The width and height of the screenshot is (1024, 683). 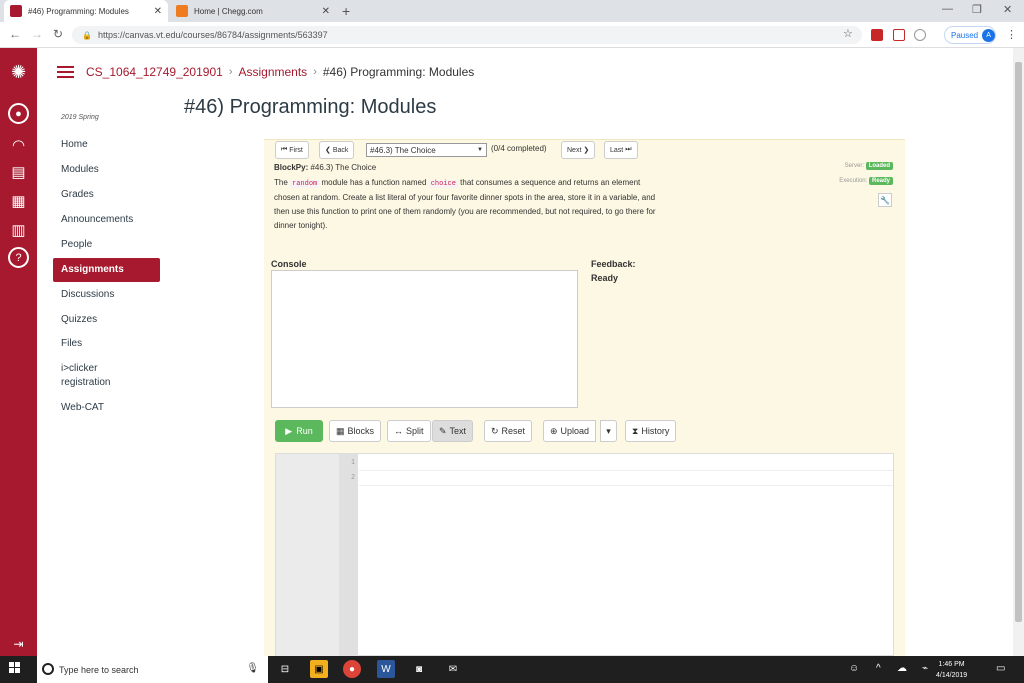 I want to click on clock-date: 4/14/2019, so click(x=952, y=675).